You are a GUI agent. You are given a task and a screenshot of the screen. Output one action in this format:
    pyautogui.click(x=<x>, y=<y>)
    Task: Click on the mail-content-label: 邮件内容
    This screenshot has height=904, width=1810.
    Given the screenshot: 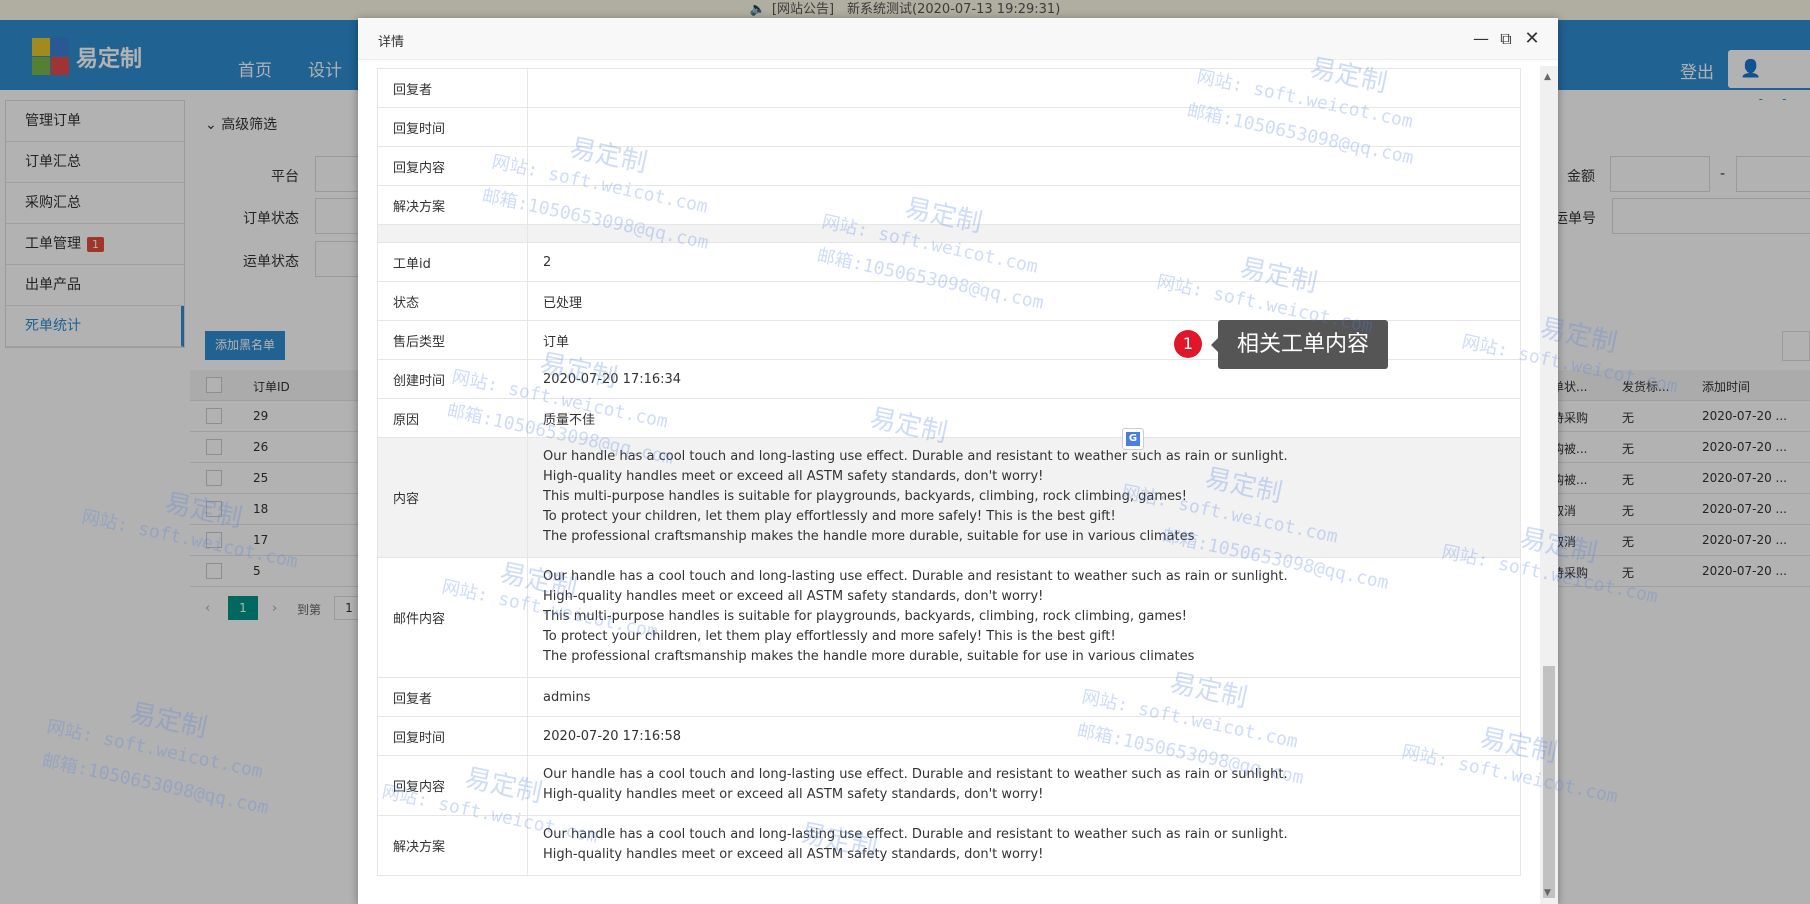 What is the action you would take?
    pyautogui.click(x=452, y=617)
    